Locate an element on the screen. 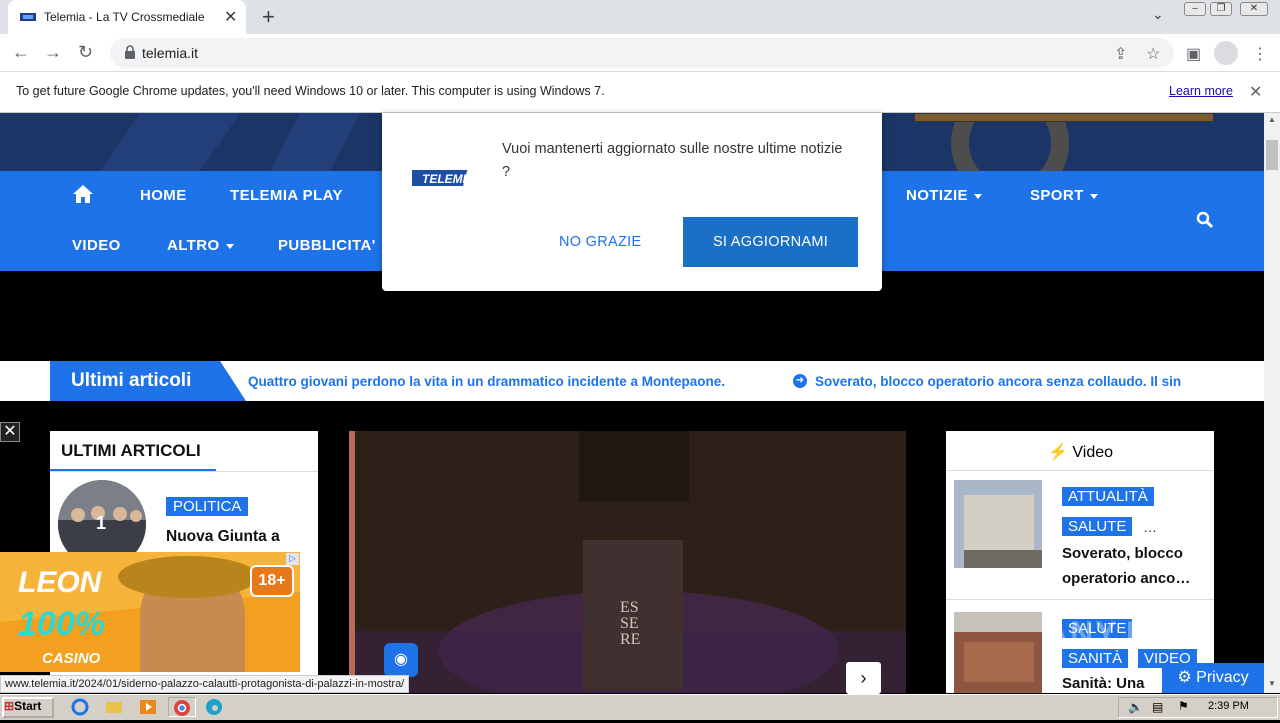 The width and height of the screenshot is (1280, 723). chrome-icon is located at coordinates (182, 707).